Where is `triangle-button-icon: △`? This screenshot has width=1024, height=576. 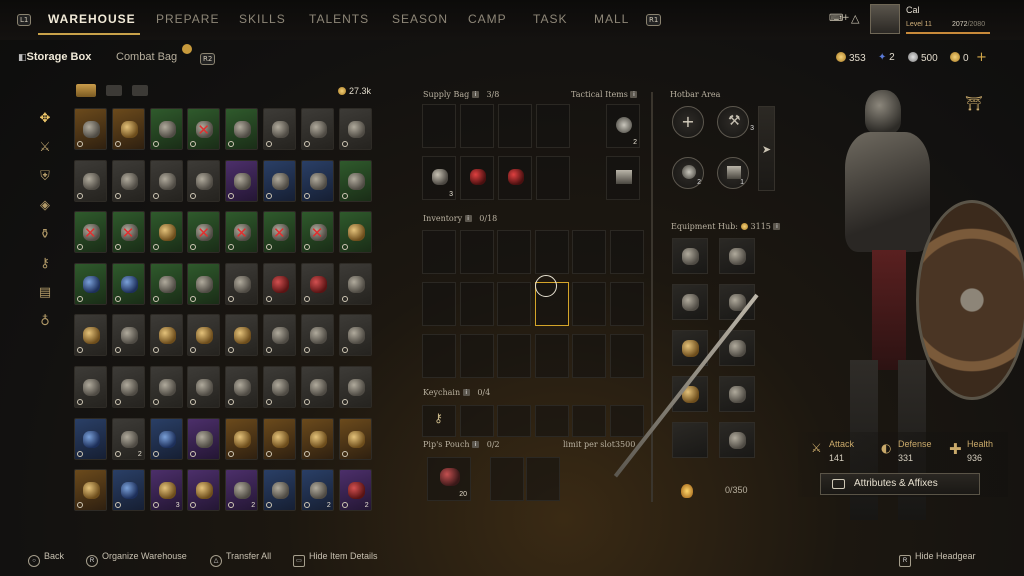
triangle-button-icon: △ is located at coordinates (855, 18).